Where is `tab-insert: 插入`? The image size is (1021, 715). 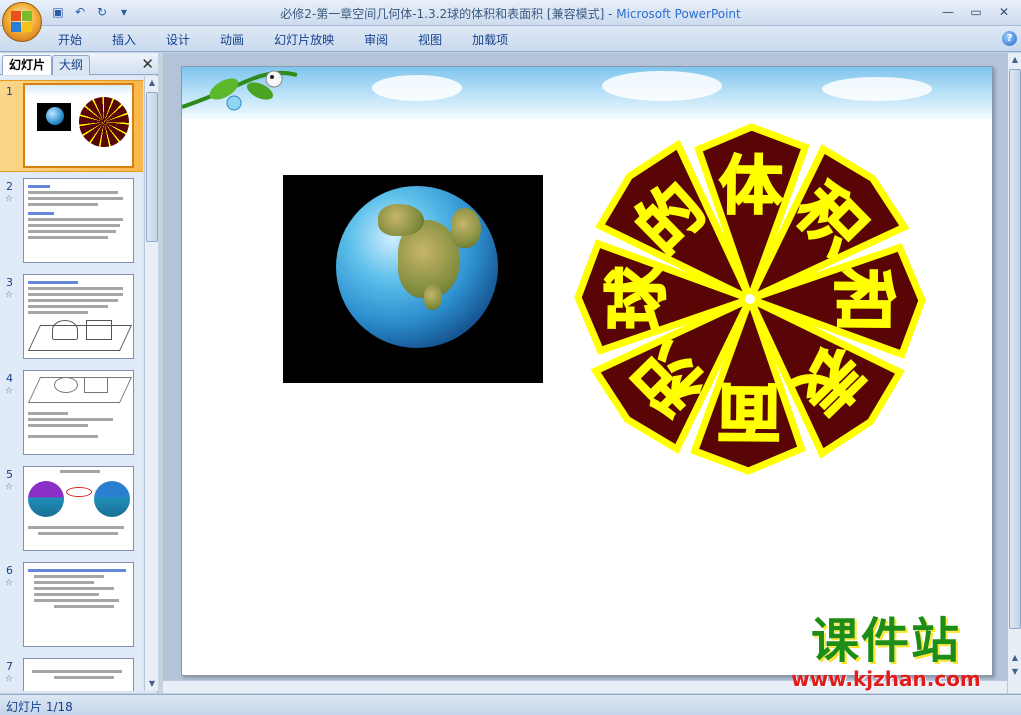
tab-insert: 插入 is located at coordinates (124, 40).